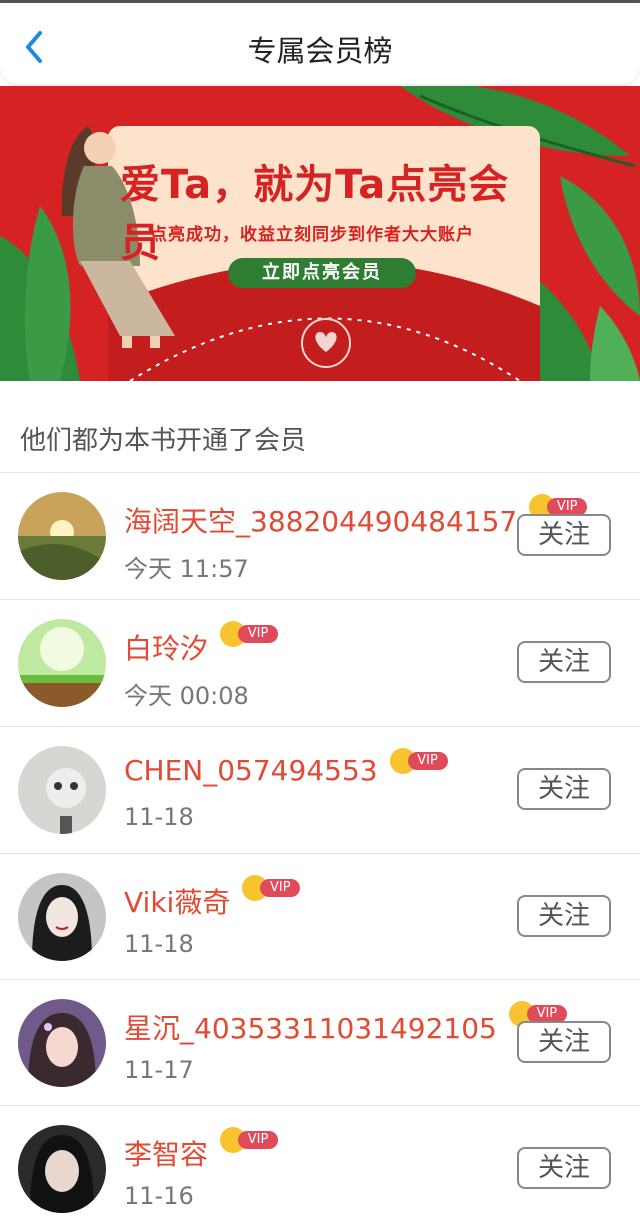  What do you see at coordinates (345, 1024) in the screenshot?
I see `member-name: 星沉_40353311031492105 VIP` at bounding box center [345, 1024].